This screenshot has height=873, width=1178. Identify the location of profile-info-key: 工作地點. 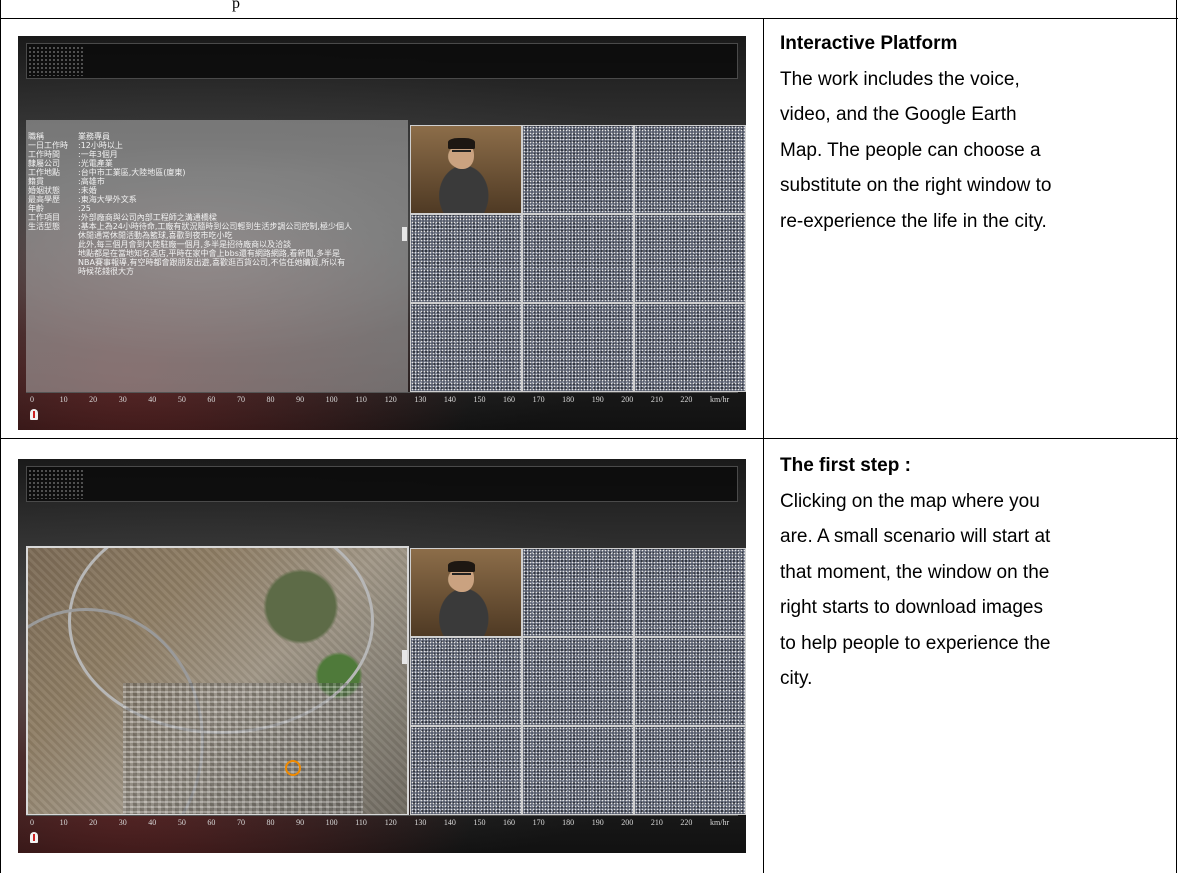
(44, 172).